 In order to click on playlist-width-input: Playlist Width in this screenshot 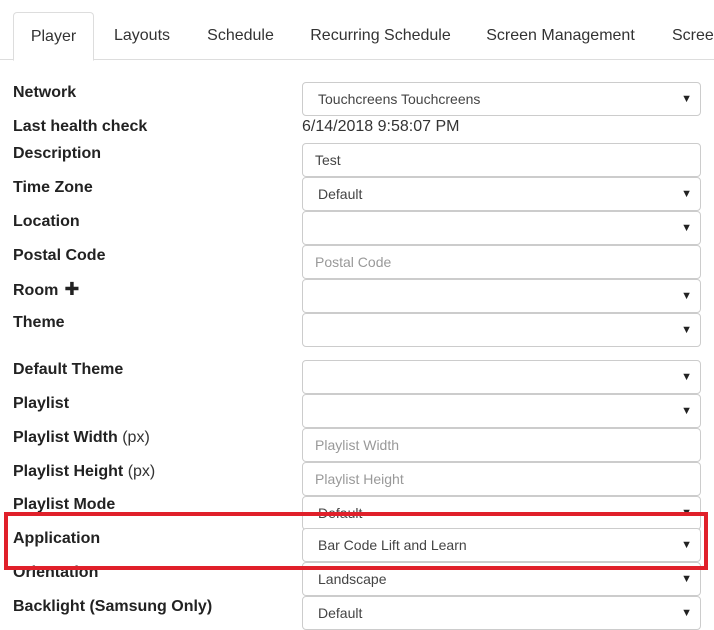, I will do `click(501, 445)`.